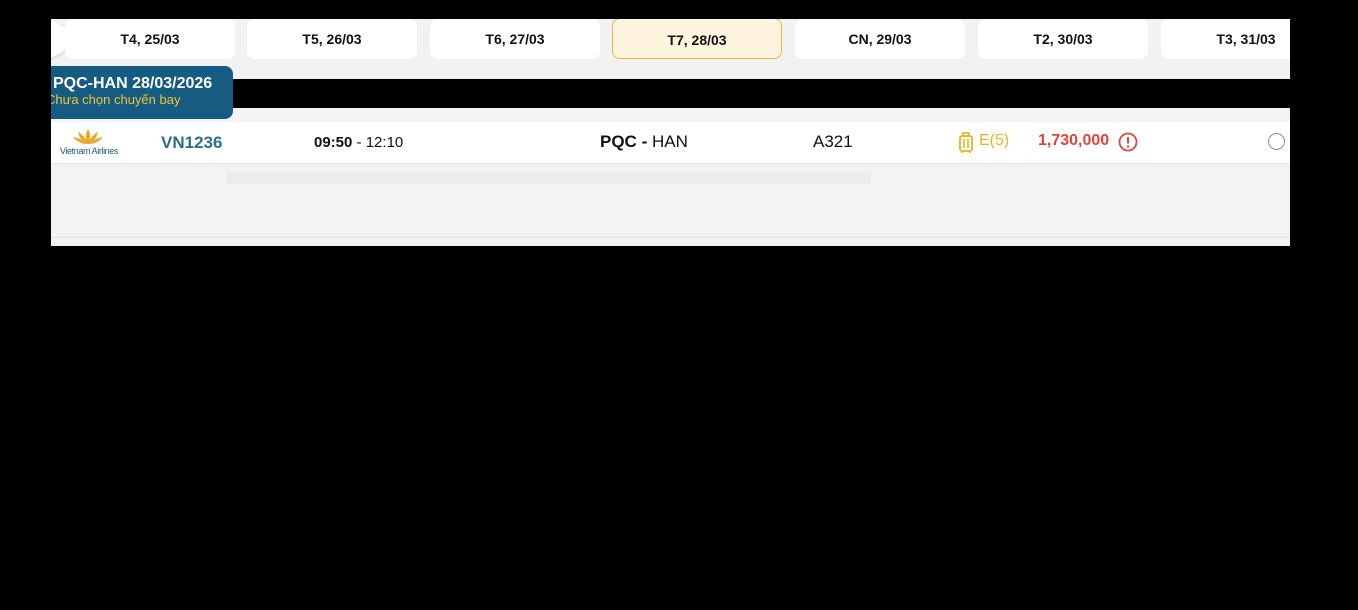  I want to click on flight-time: 09:50 - 12:10, so click(358, 142).